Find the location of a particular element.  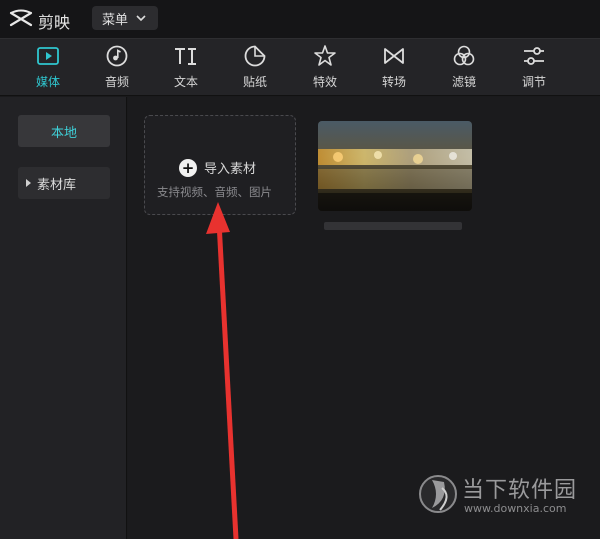

tab-filter: 滤镜 is located at coordinates (464, 69).